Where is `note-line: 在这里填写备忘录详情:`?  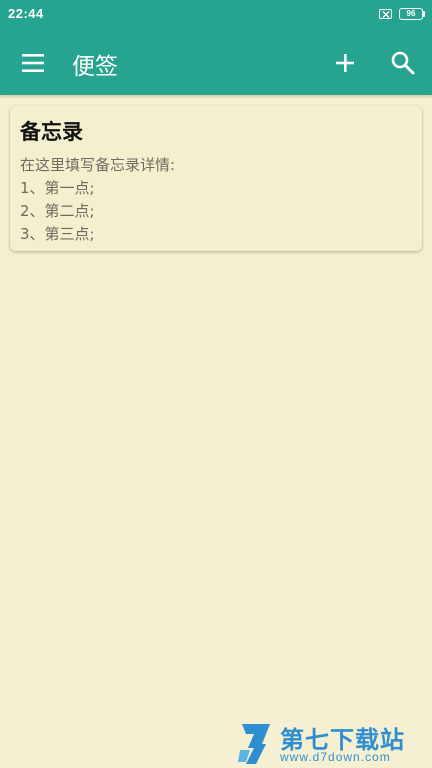
note-line: 在这里填写备忘录详情: is located at coordinates (98, 165).